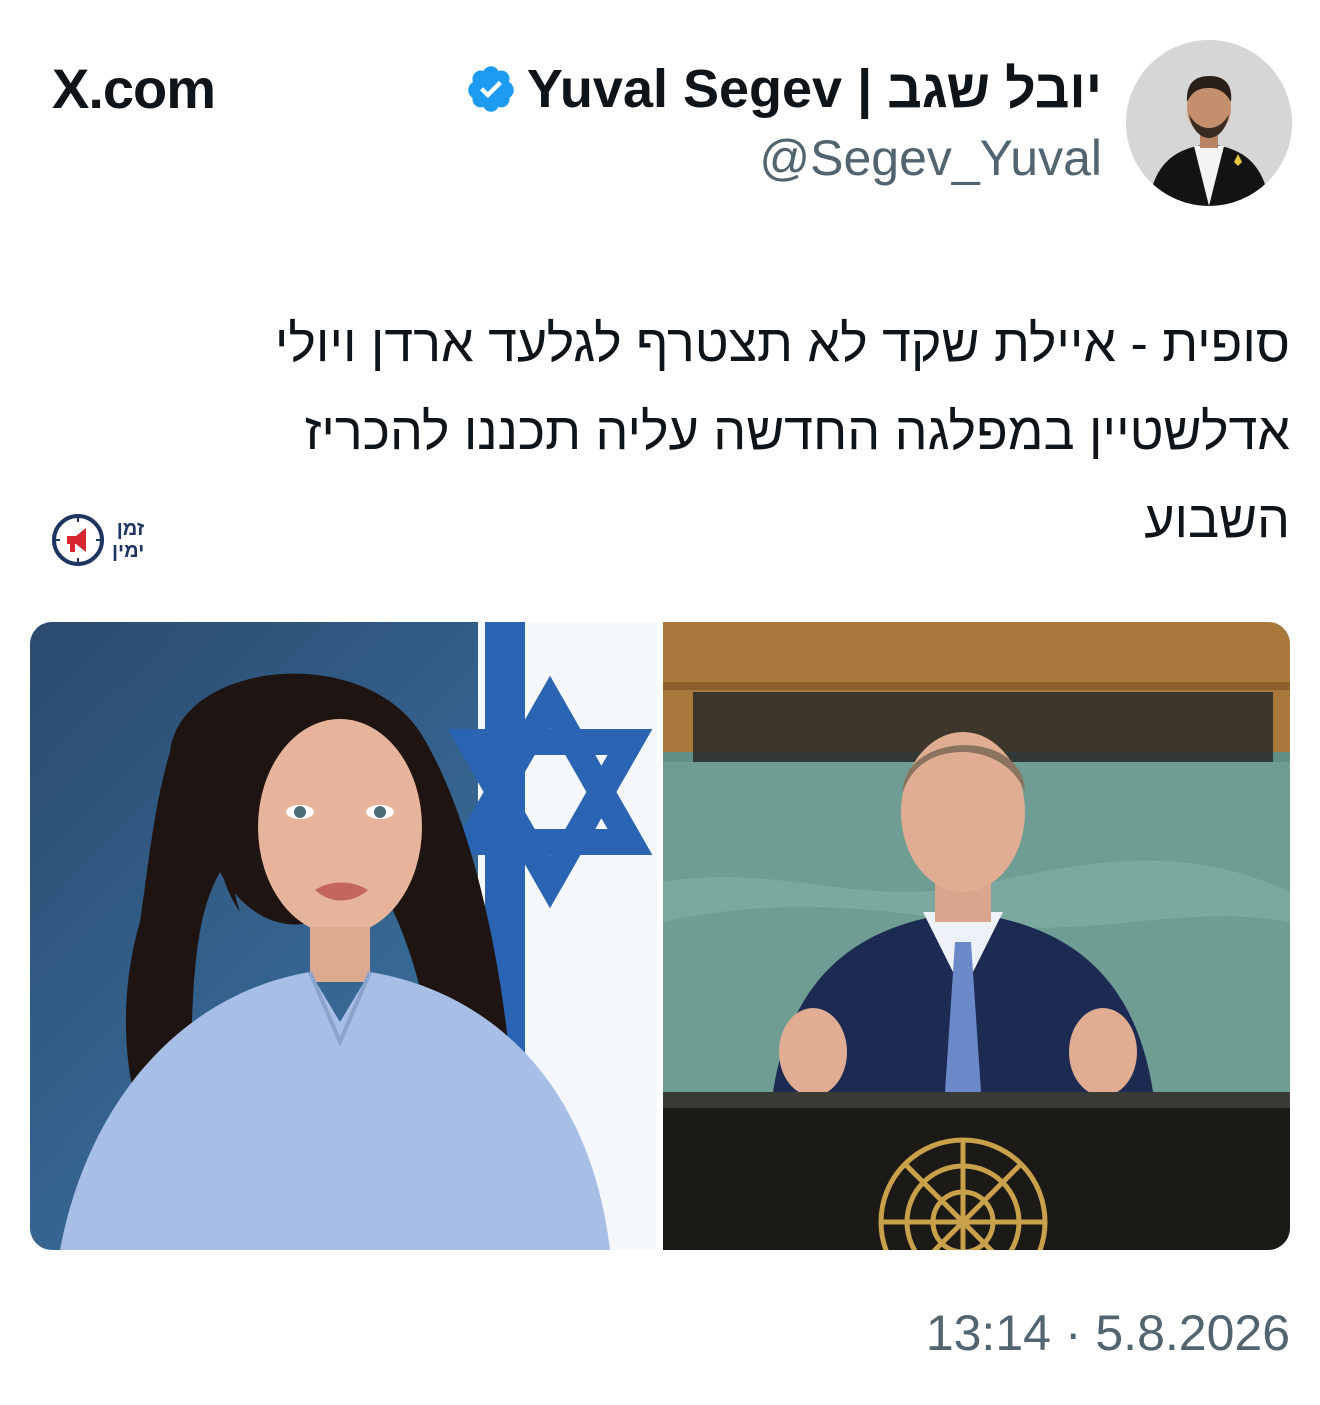 The height and width of the screenshot is (1405, 1320). I want to click on author-avatar, so click(1209, 123).